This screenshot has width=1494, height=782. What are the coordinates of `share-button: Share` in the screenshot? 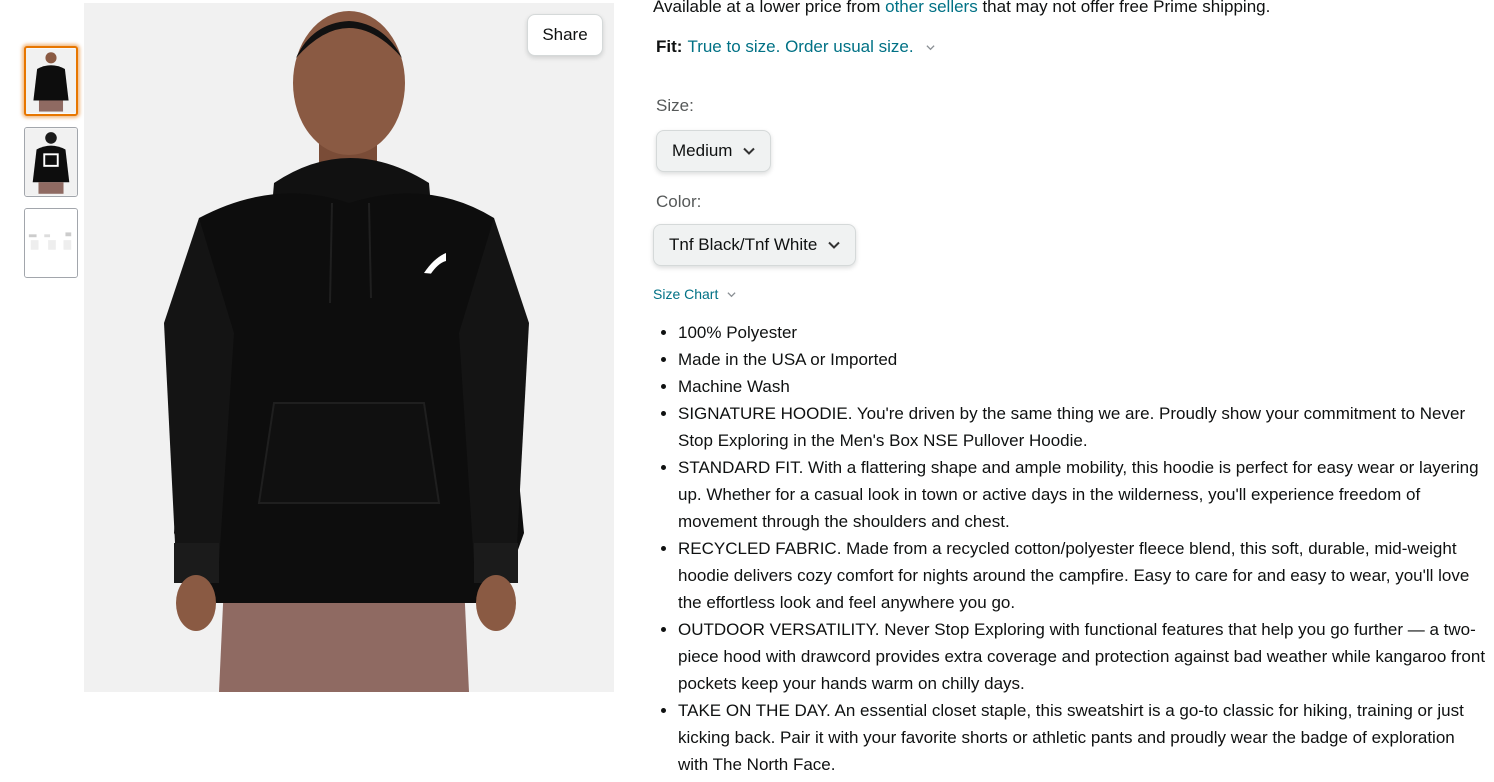 It's located at (565, 35).